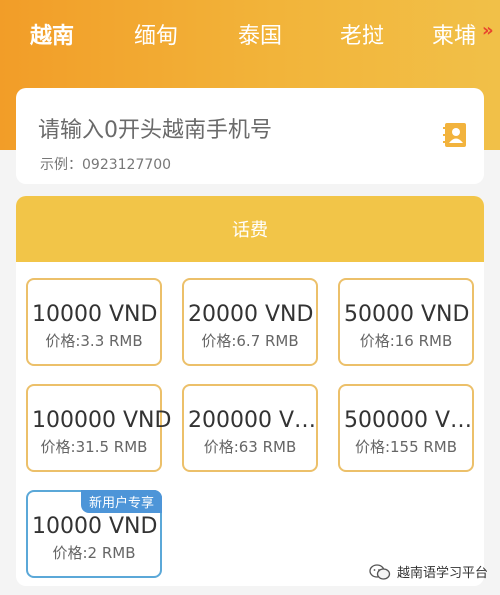 The image size is (500, 595). What do you see at coordinates (250, 341) in the screenshot?
I see `package-price: 价格:6.7 RMB` at bounding box center [250, 341].